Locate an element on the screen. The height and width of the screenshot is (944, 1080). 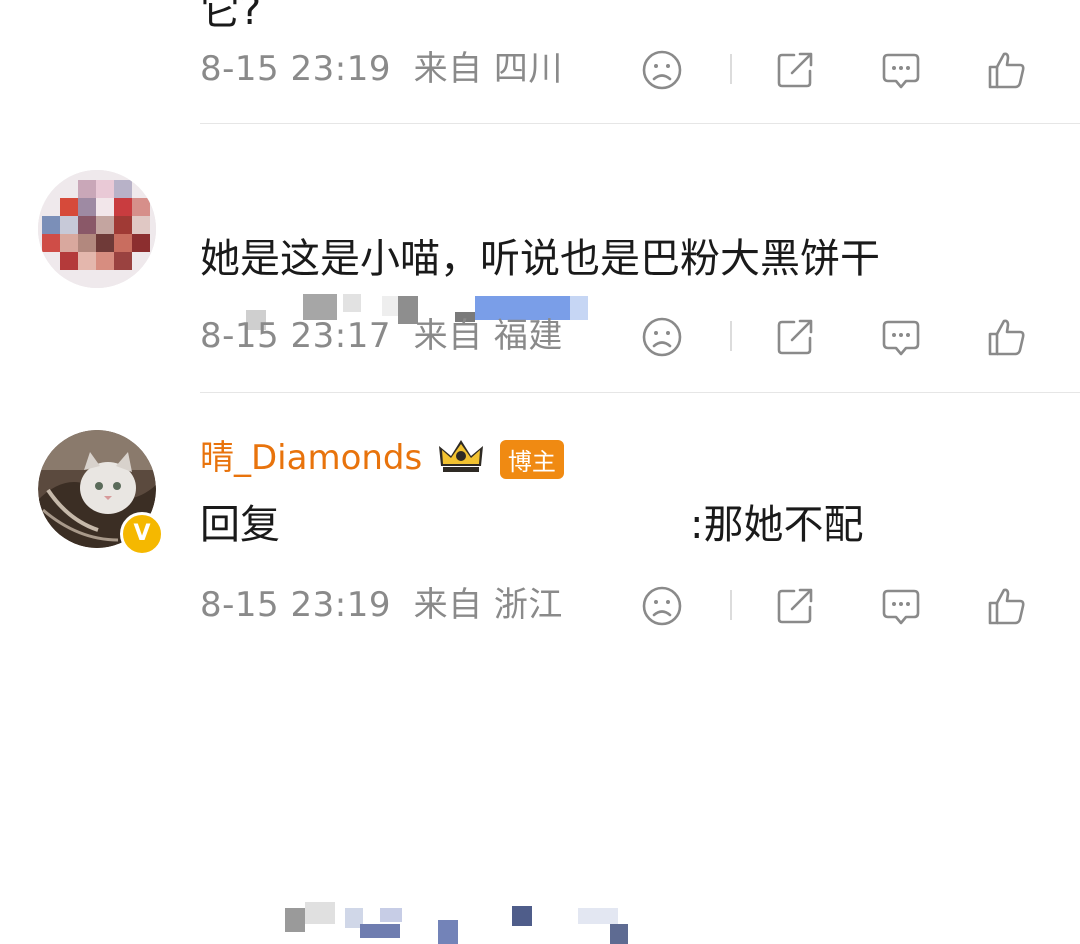
username-text: 晴_Diamonds is located at coordinates (311, 458).